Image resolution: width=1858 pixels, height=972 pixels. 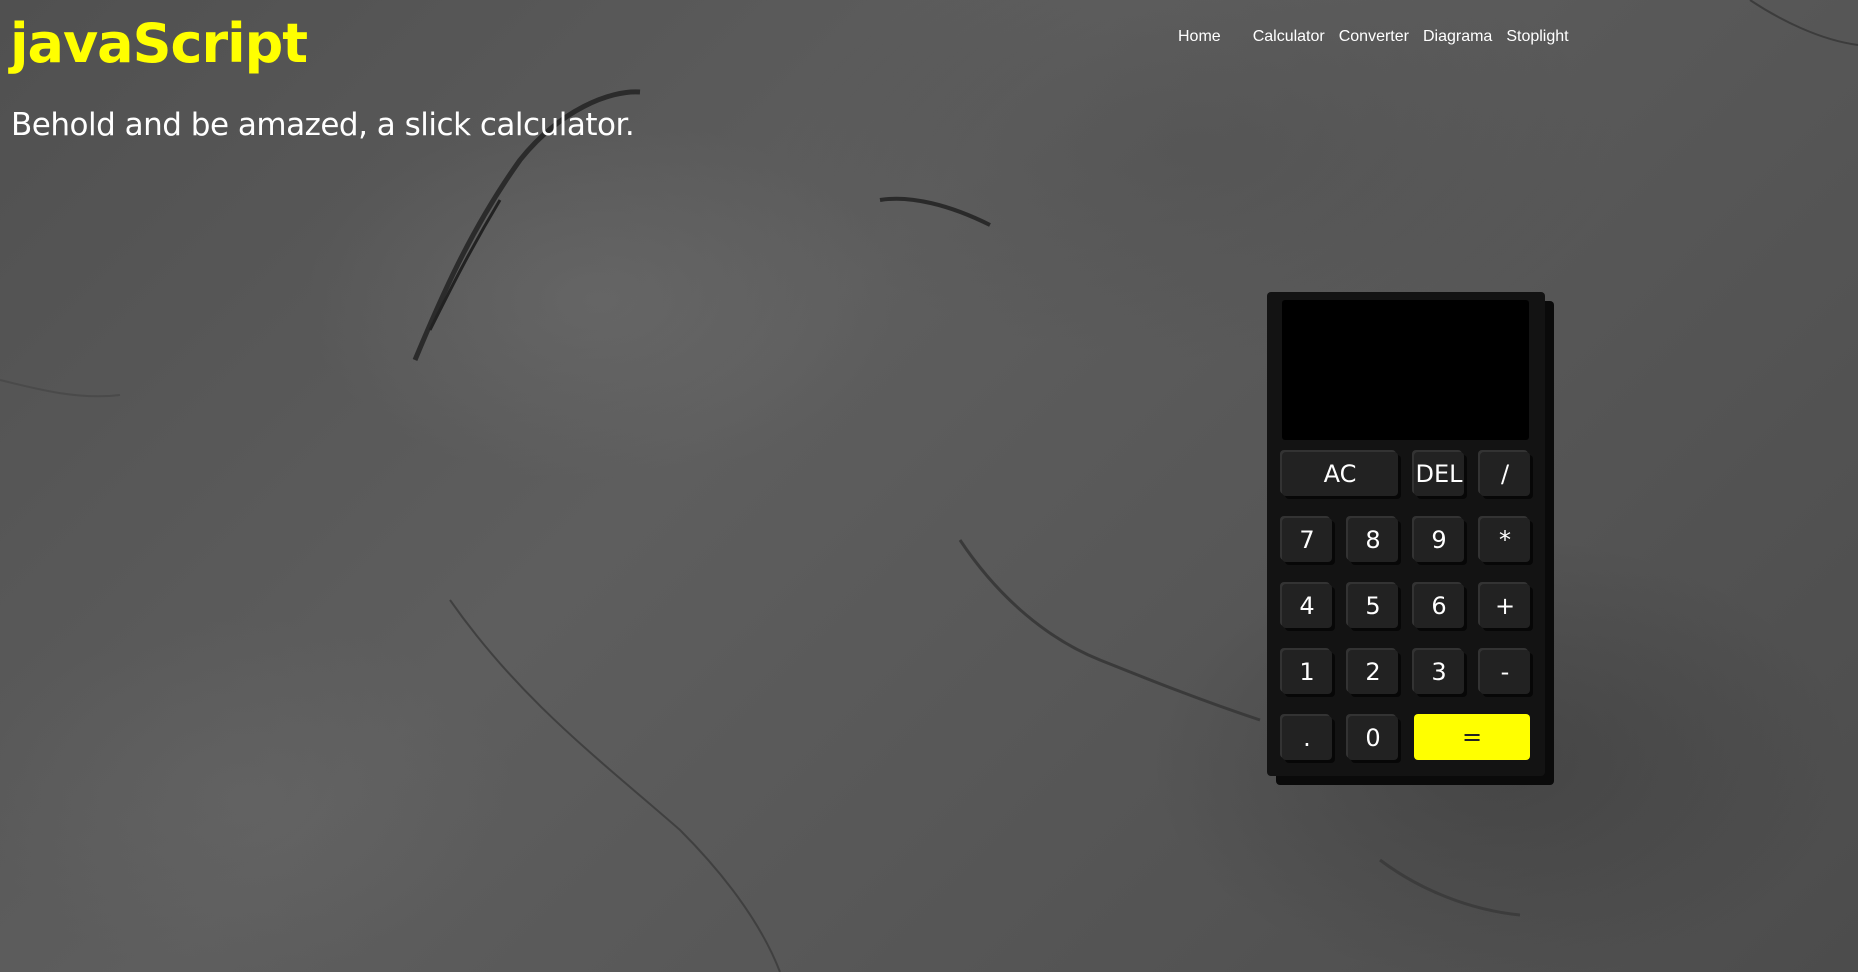 I want to click on nav-link-home: Home, so click(x=1199, y=37).